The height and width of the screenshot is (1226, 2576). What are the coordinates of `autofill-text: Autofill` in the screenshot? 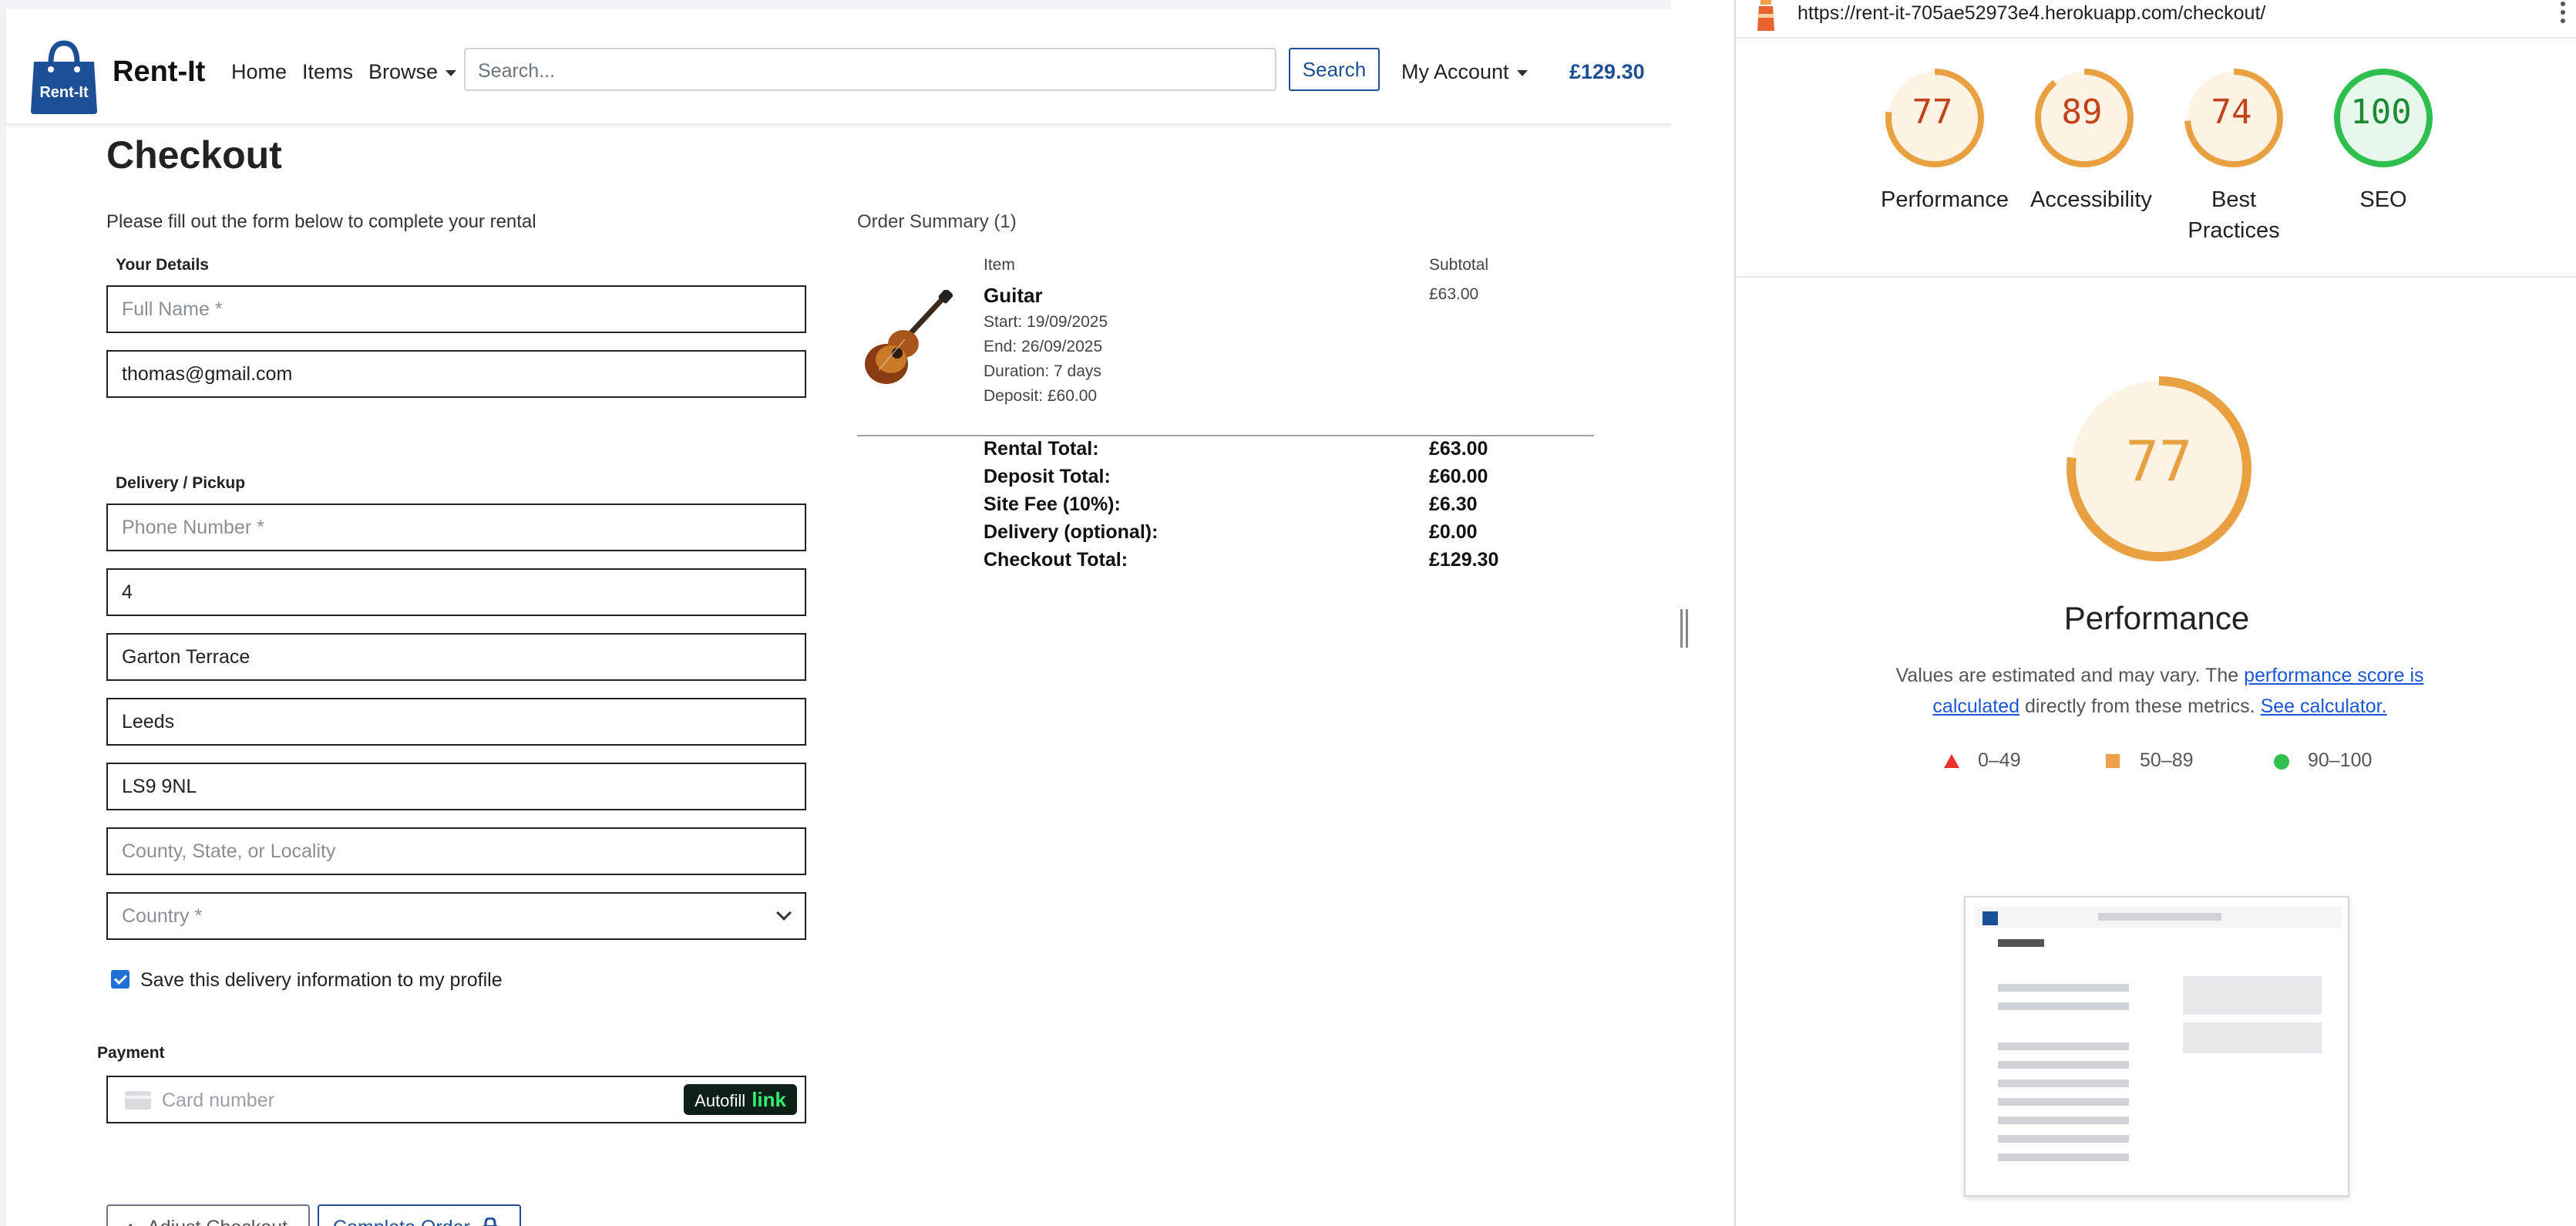 It's located at (720, 1100).